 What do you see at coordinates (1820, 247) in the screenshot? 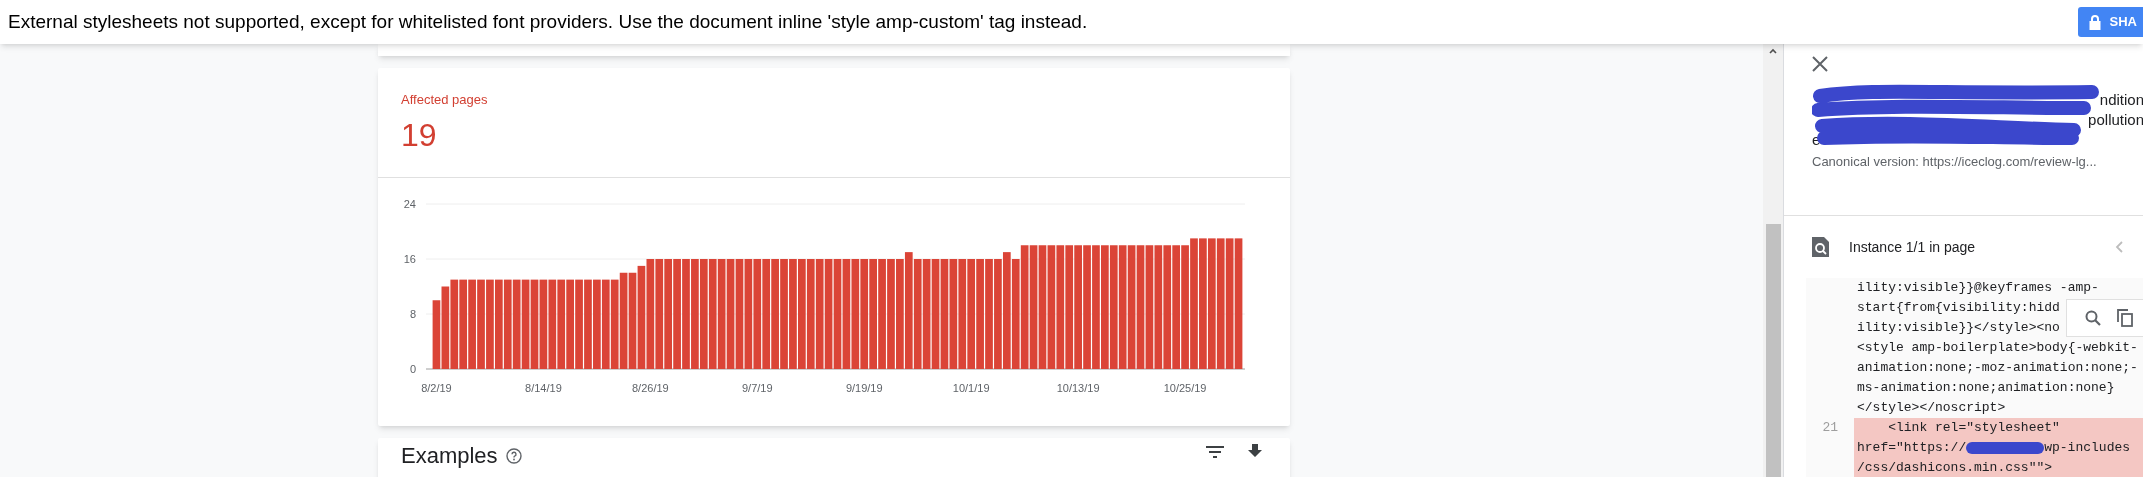
I see `page-search-icon` at bounding box center [1820, 247].